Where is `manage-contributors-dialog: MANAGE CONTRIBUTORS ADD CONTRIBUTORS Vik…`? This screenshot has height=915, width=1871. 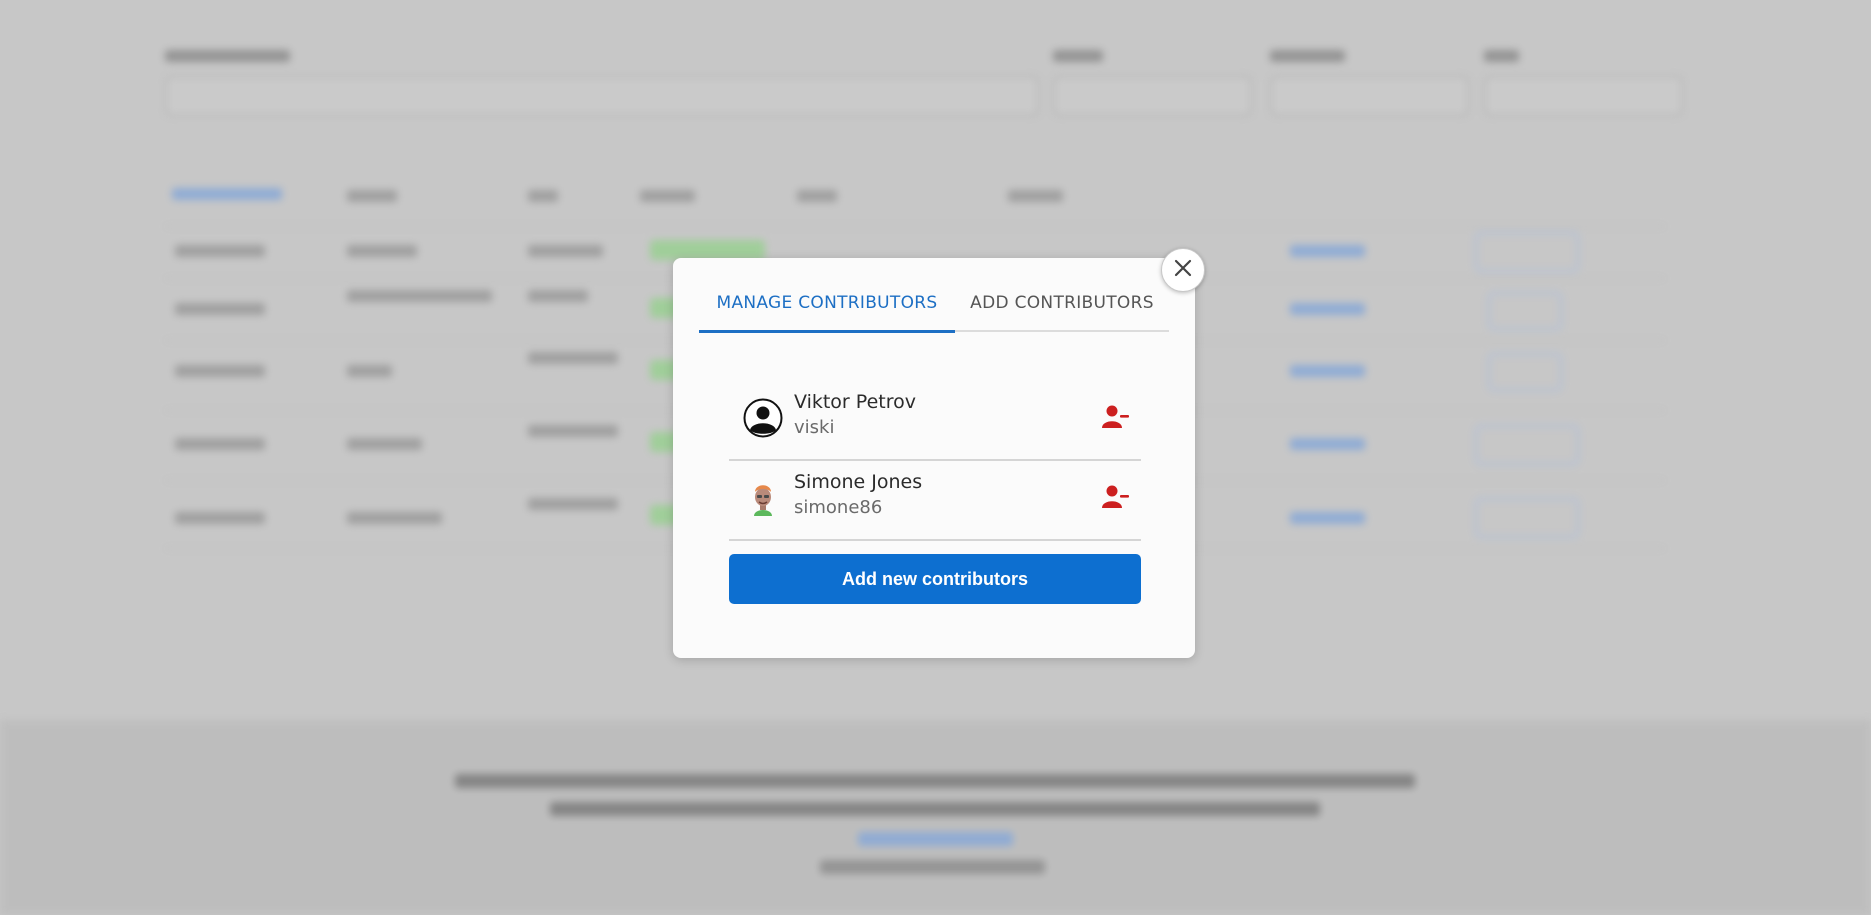 manage-contributors-dialog: MANAGE CONTRIBUTORS ADD CONTRIBUTORS Vik… is located at coordinates (934, 458).